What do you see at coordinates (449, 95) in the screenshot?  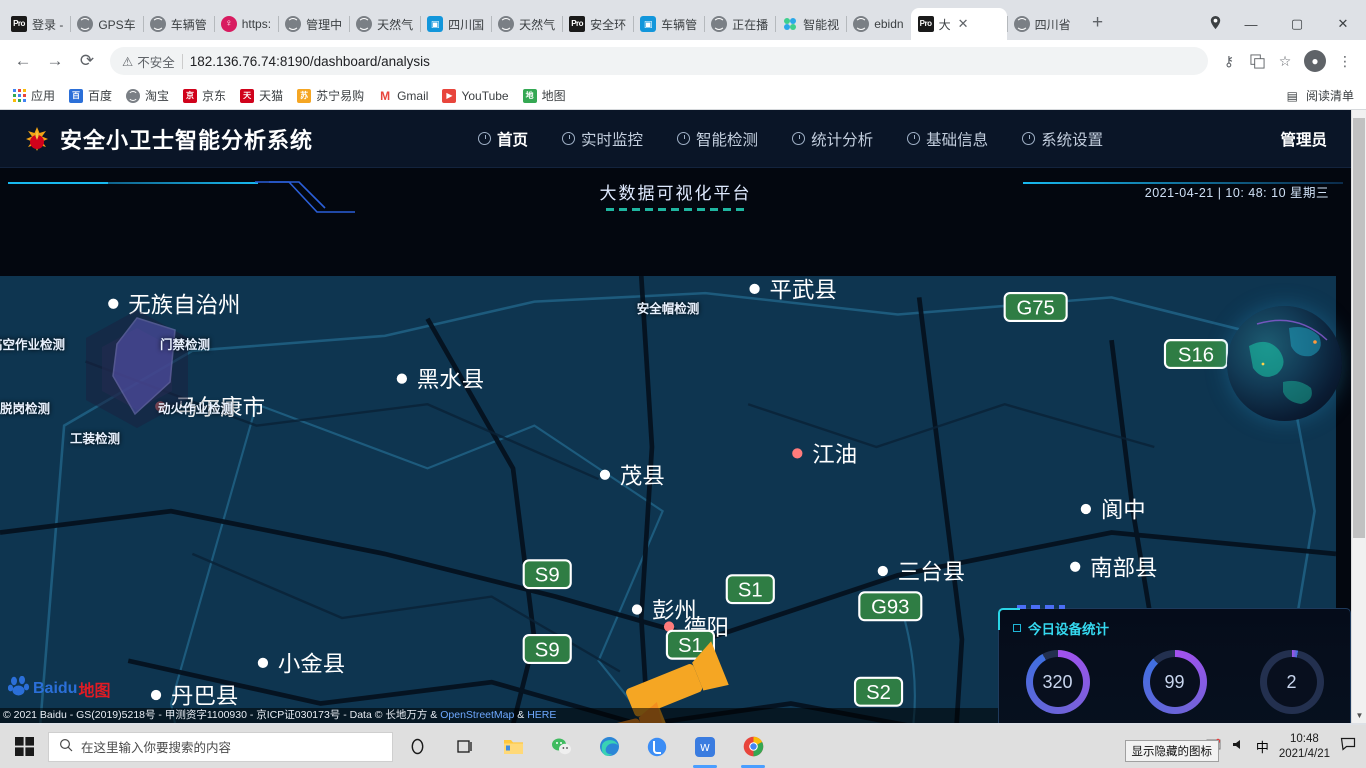 I see `youtube-icon: ▶` at bounding box center [449, 95].